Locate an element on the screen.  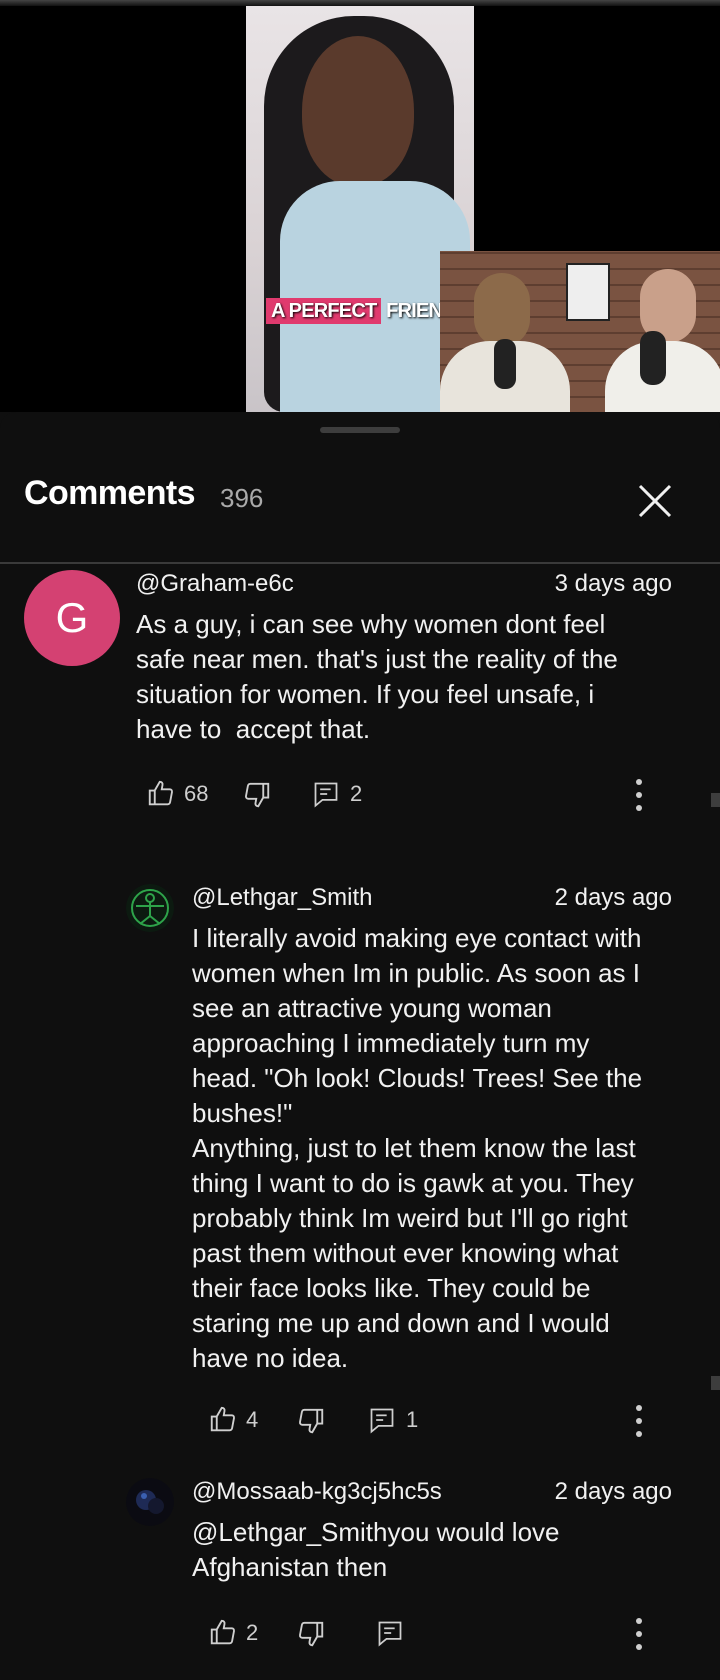
reply-count: 2 is located at coordinates (356, 793).